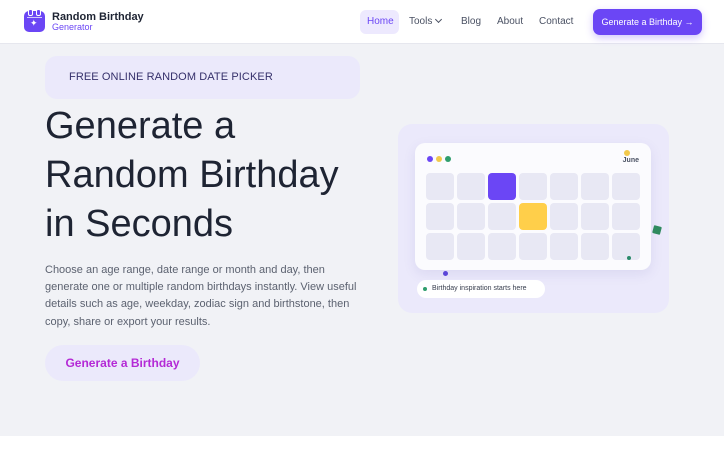  Describe the element at coordinates (362, 444) in the screenshot. I see `next-section` at that location.